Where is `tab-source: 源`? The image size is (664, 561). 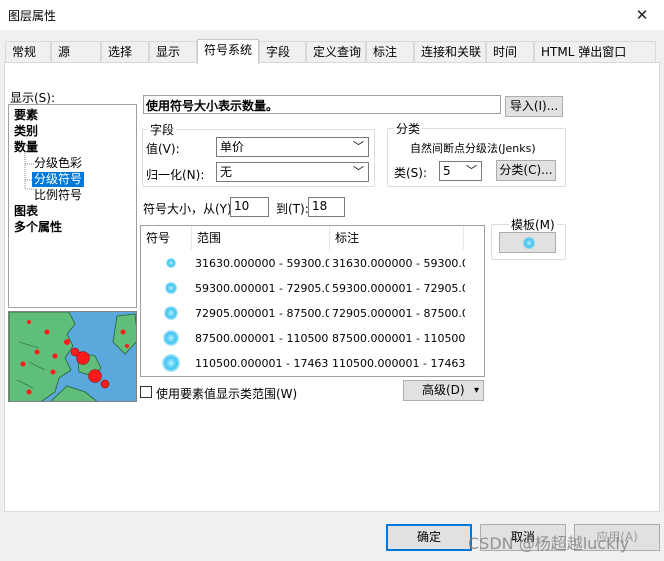 tab-source: 源 is located at coordinates (76, 52).